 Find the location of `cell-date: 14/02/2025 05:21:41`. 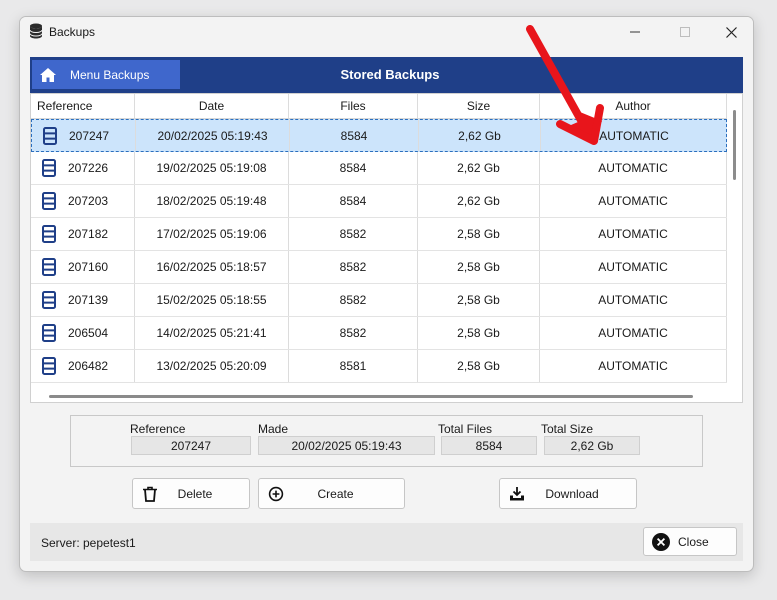

cell-date: 14/02/2025 05:21:41 is located at coordinates (212, 333).